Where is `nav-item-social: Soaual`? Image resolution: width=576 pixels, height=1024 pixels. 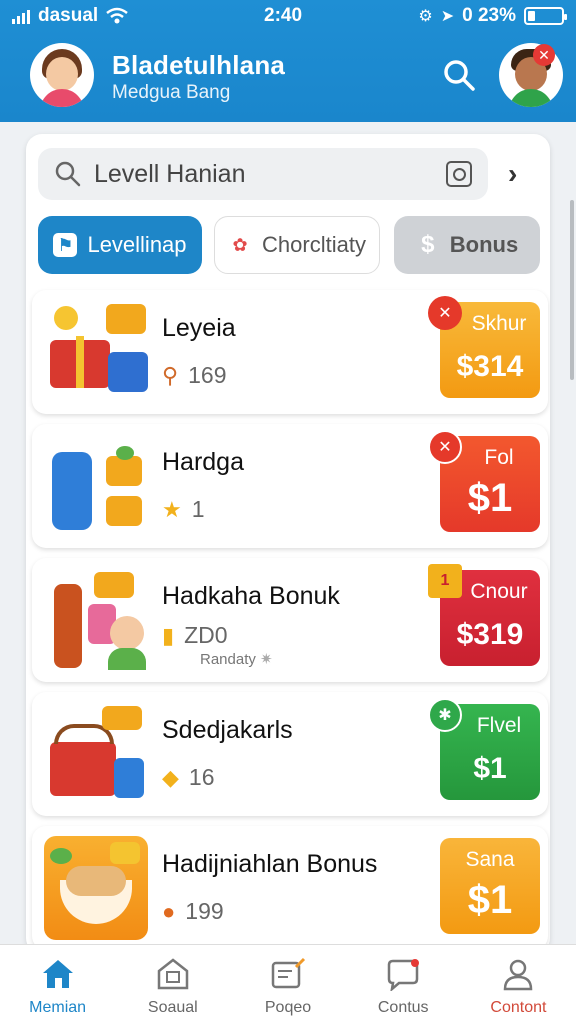 nav-item-social: Soaual is located at coordinates (172, 984).